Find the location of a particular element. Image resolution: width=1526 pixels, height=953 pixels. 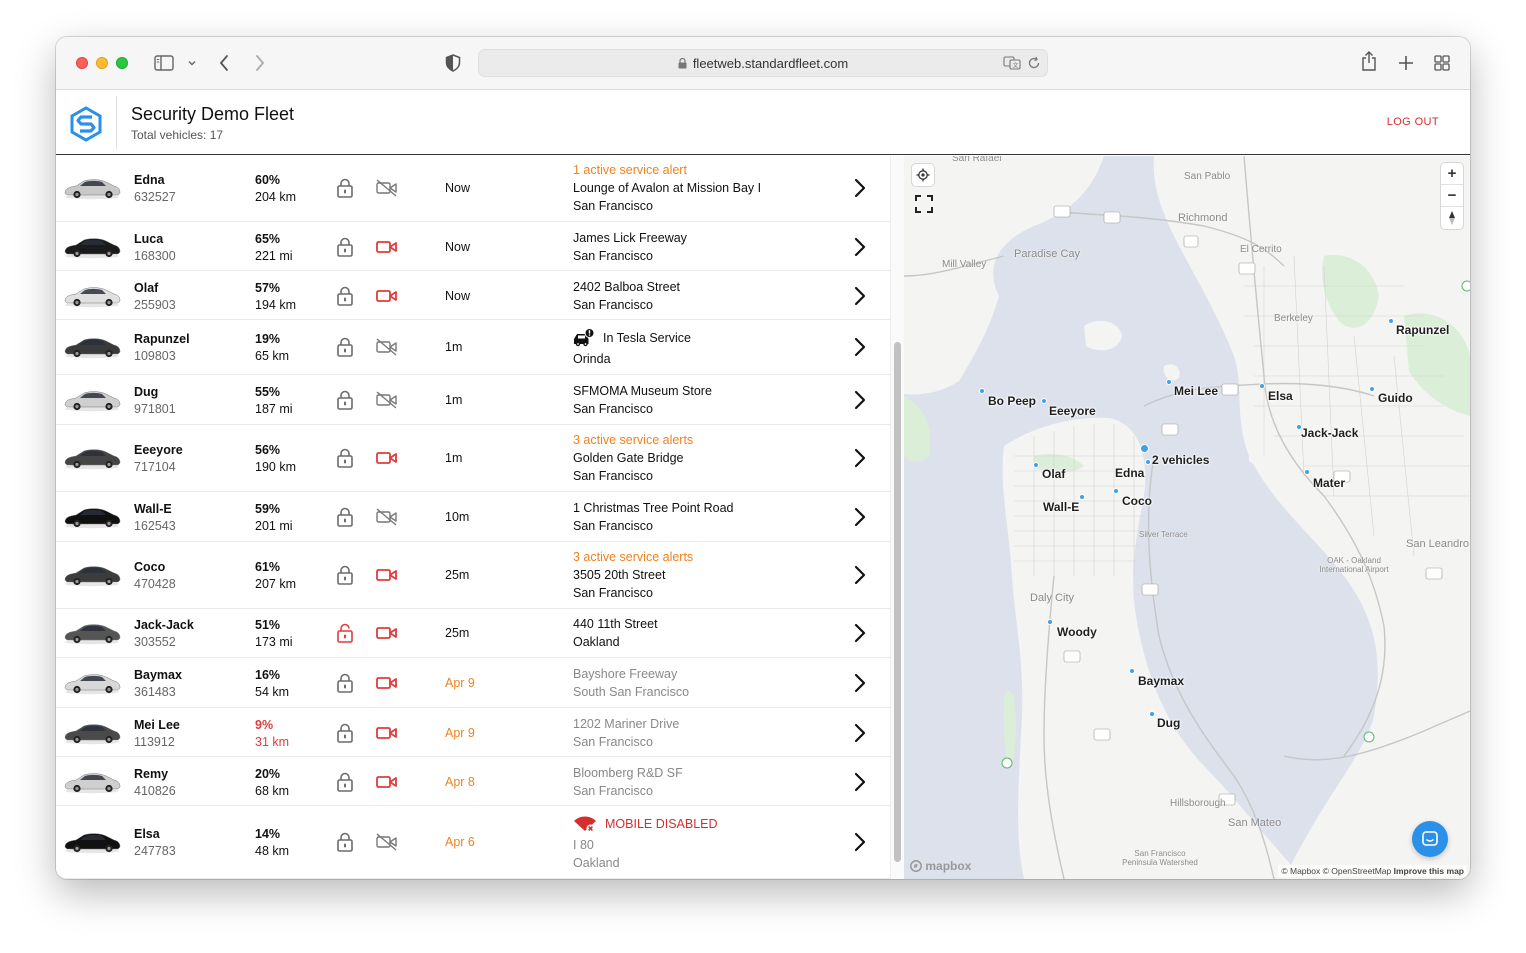

logout-button: LOG OUT is located at coordinates (1413, 122).